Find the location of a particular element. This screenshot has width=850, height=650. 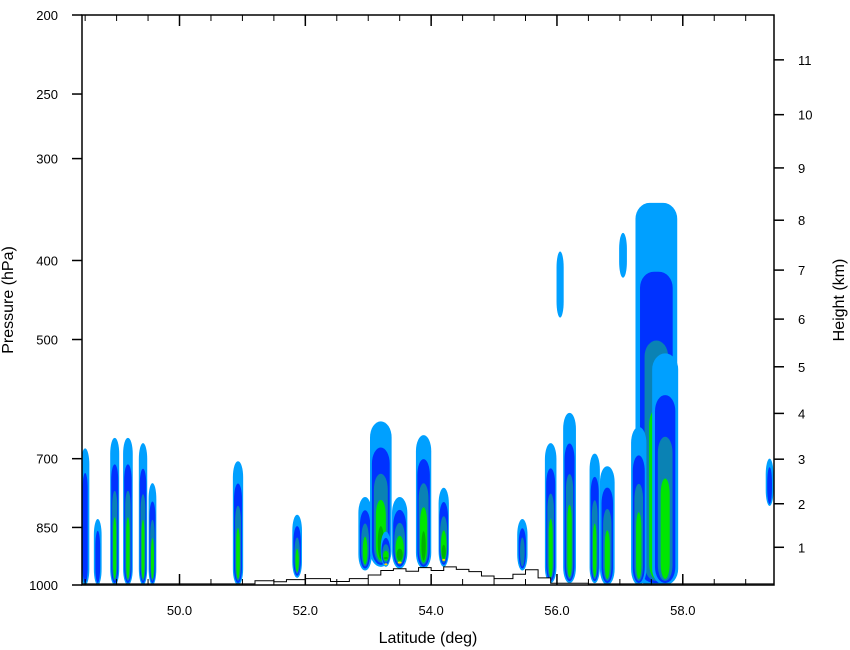

height-tick-label: 5 is located at coordinates (801, 367).